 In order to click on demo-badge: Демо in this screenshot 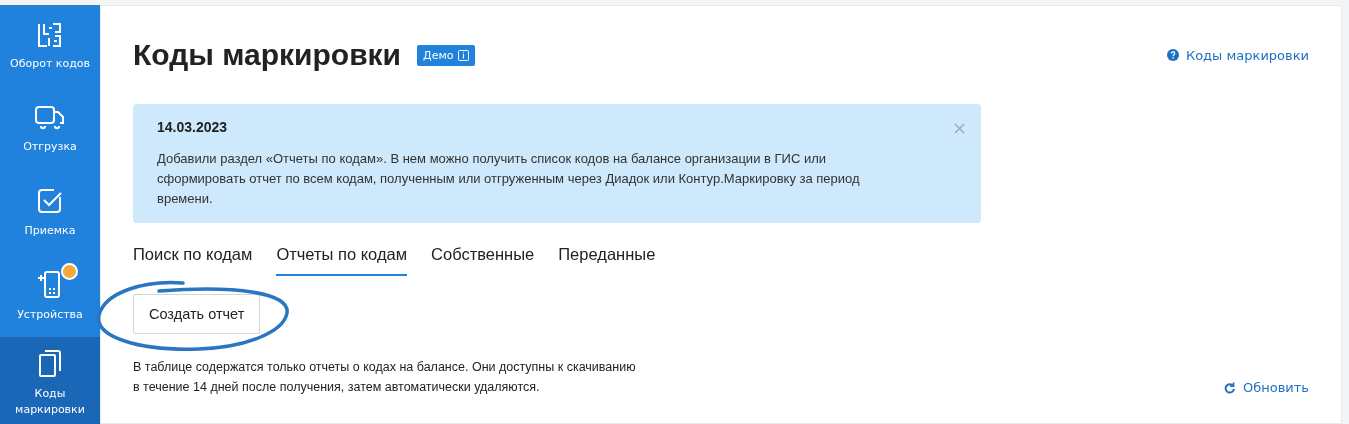, I will do `click(446, 55)`.